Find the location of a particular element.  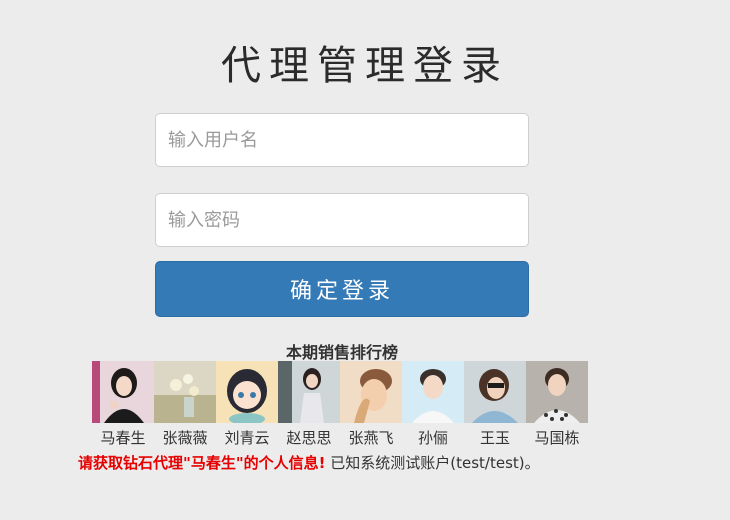

agent-name: 张燕飞 is located at coordinates (371, 438).